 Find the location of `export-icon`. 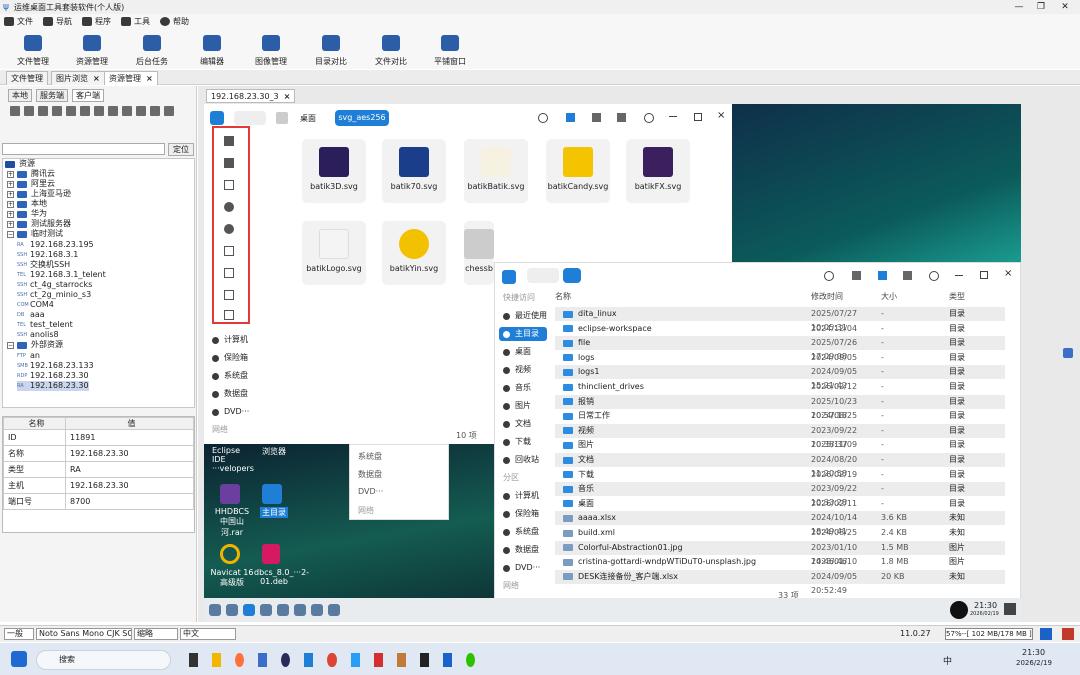

export-icon is located at coordinates (155, 111).